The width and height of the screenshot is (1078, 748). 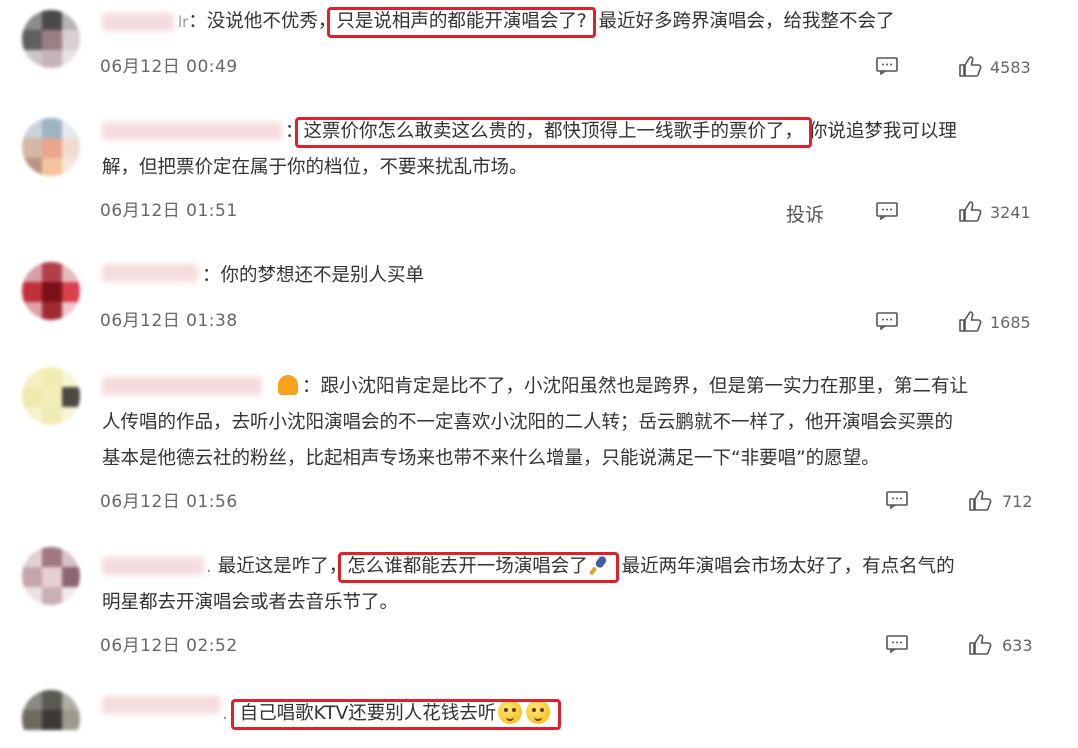 What do you see at coordinates (1010, 212) in the screenshot?
I see `like-count: 3241` at bounding box center [1010, 212].